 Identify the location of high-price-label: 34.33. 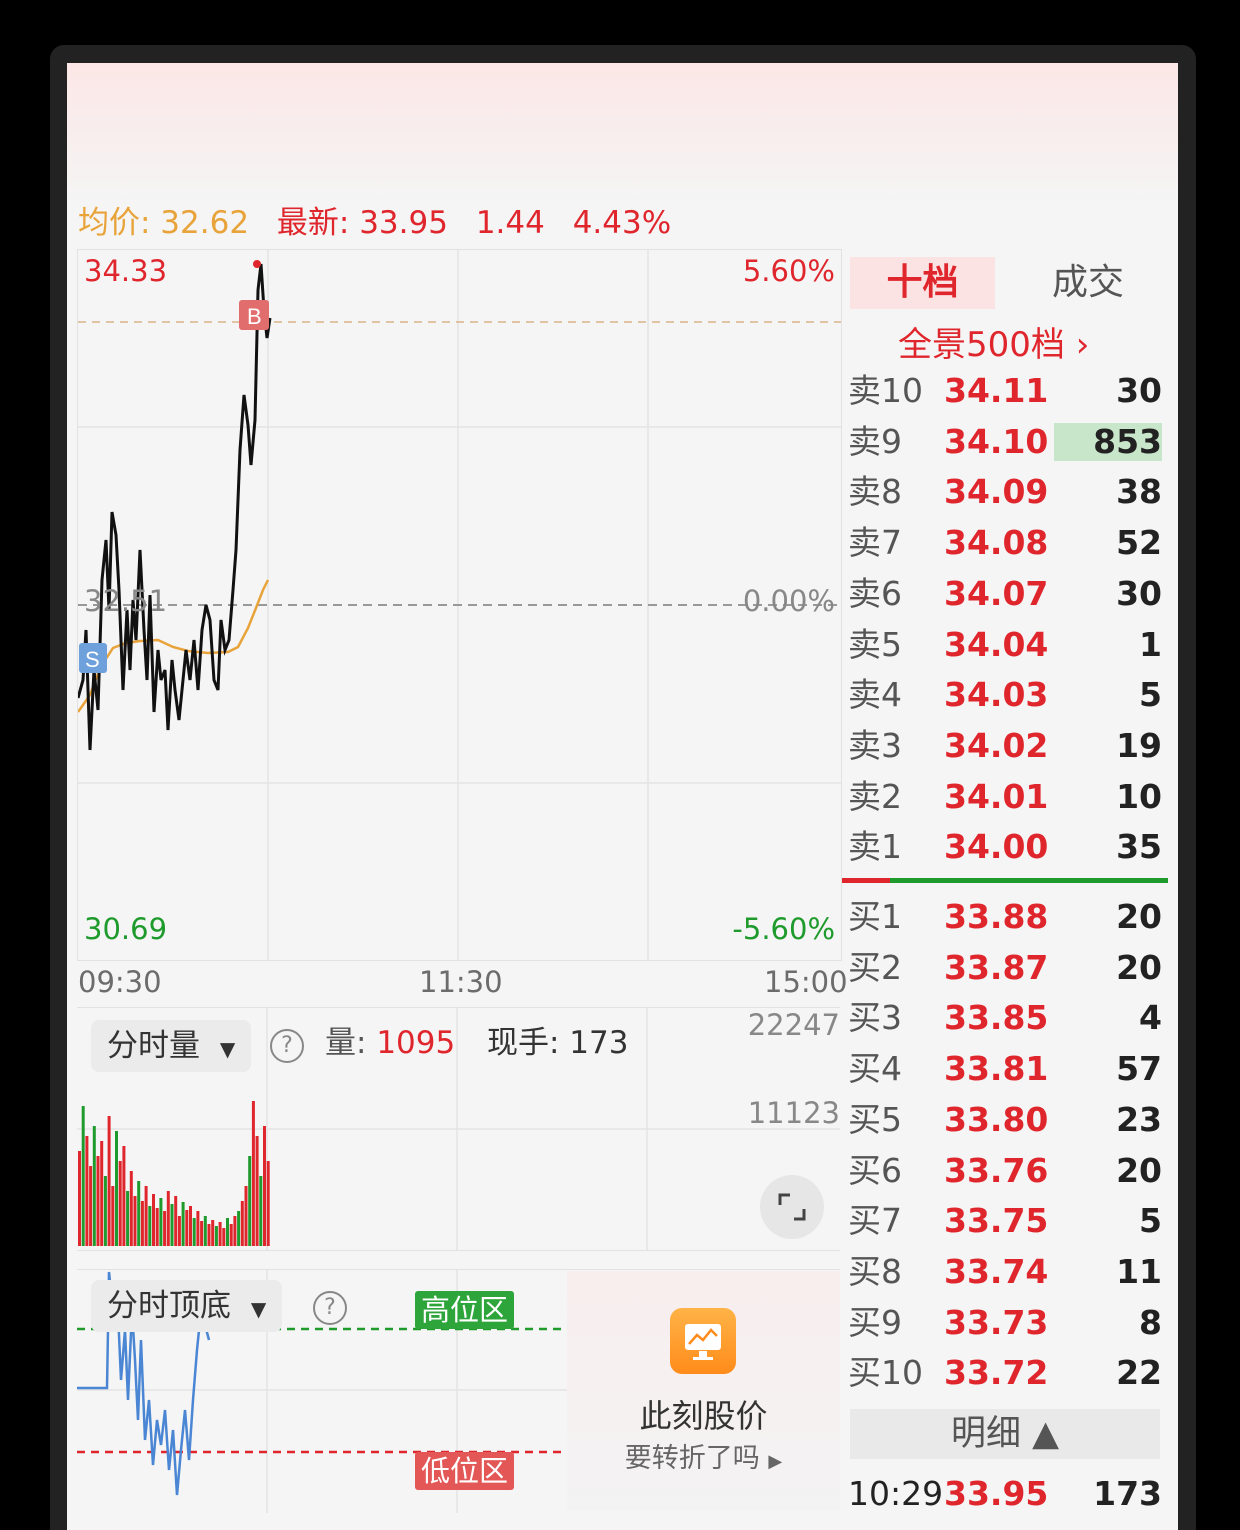
(126, 271).